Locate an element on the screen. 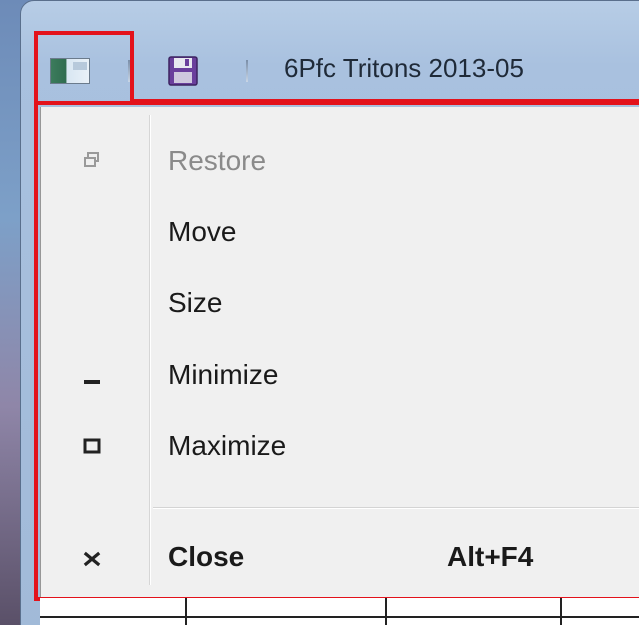 The width and height of the screenshot is (639, 625). window-title: 6Pfc Tritons 2013-05 is located at coordinates (404, 68).